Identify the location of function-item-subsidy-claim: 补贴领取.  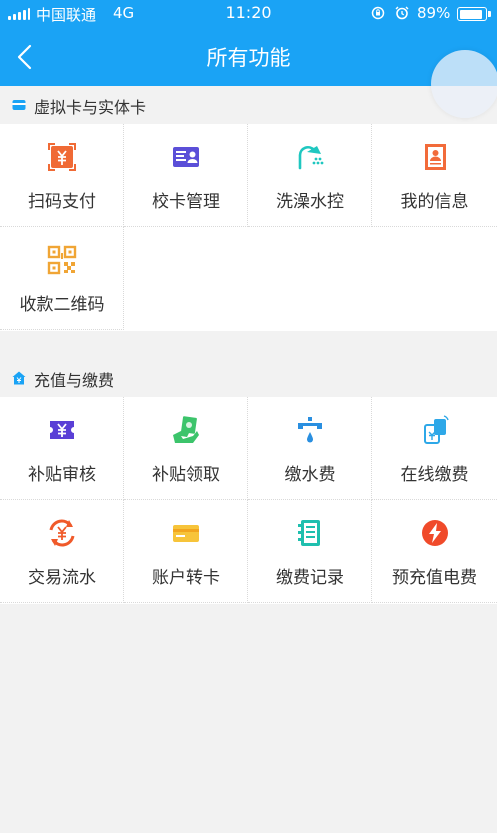
(186, 448).